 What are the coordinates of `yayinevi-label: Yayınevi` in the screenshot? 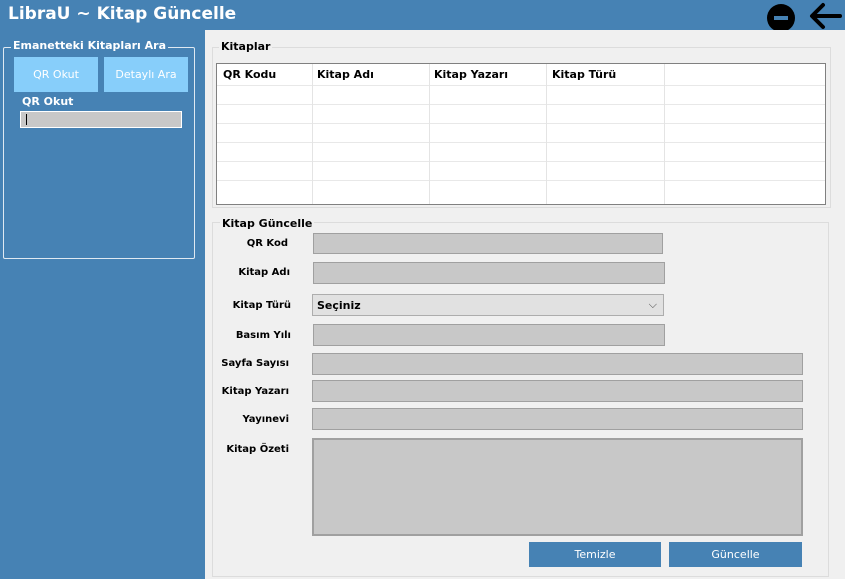 It's located at (265, 419).